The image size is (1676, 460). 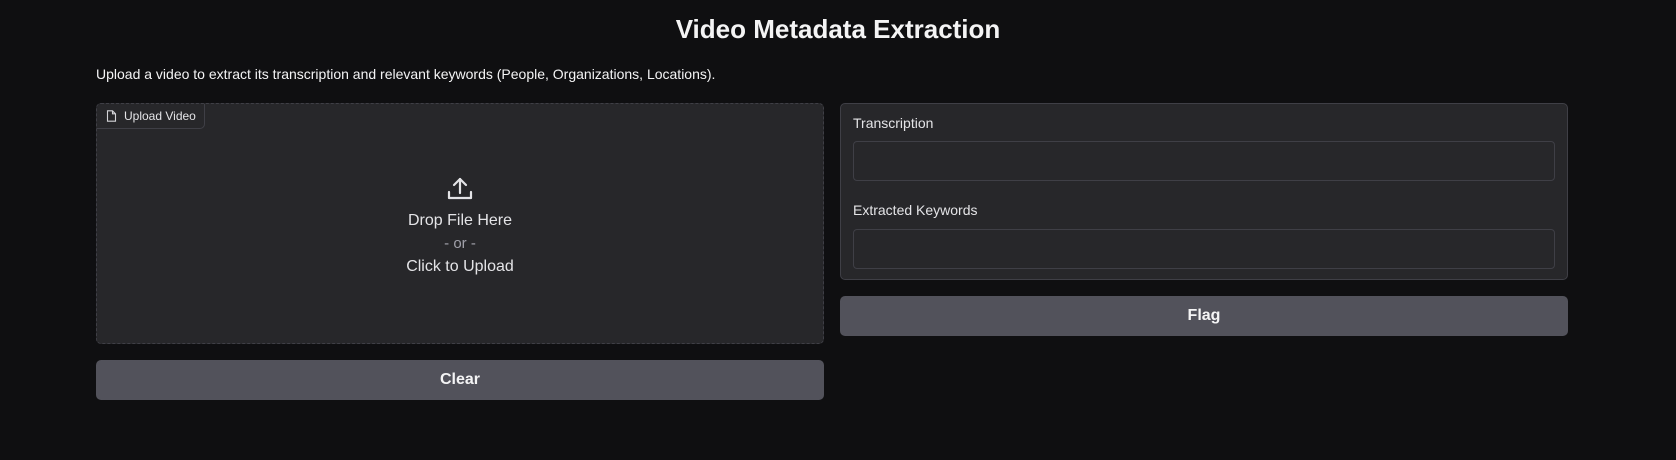 What do you see at coordinates (160, 116) in the screenshot?
I see `upload-video-label-text: Upload Video` at bounding box center [160, 116].